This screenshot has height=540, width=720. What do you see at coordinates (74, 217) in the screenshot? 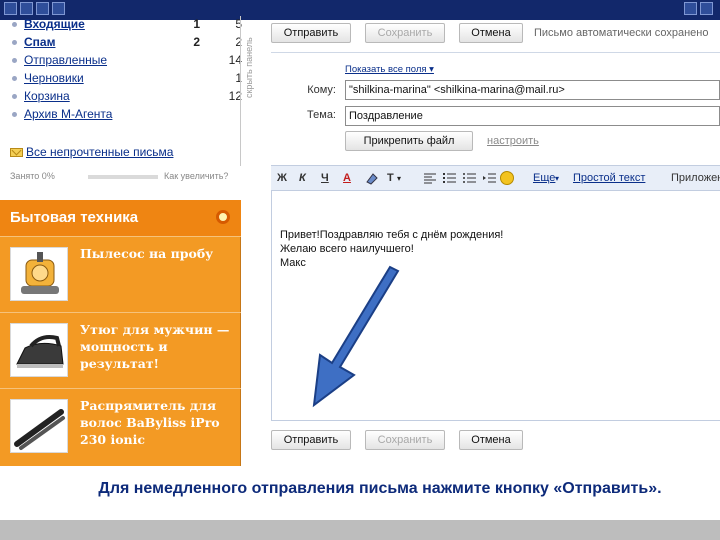
I see `ad-title: Бытовая техника` at bounding box center [74, 217].